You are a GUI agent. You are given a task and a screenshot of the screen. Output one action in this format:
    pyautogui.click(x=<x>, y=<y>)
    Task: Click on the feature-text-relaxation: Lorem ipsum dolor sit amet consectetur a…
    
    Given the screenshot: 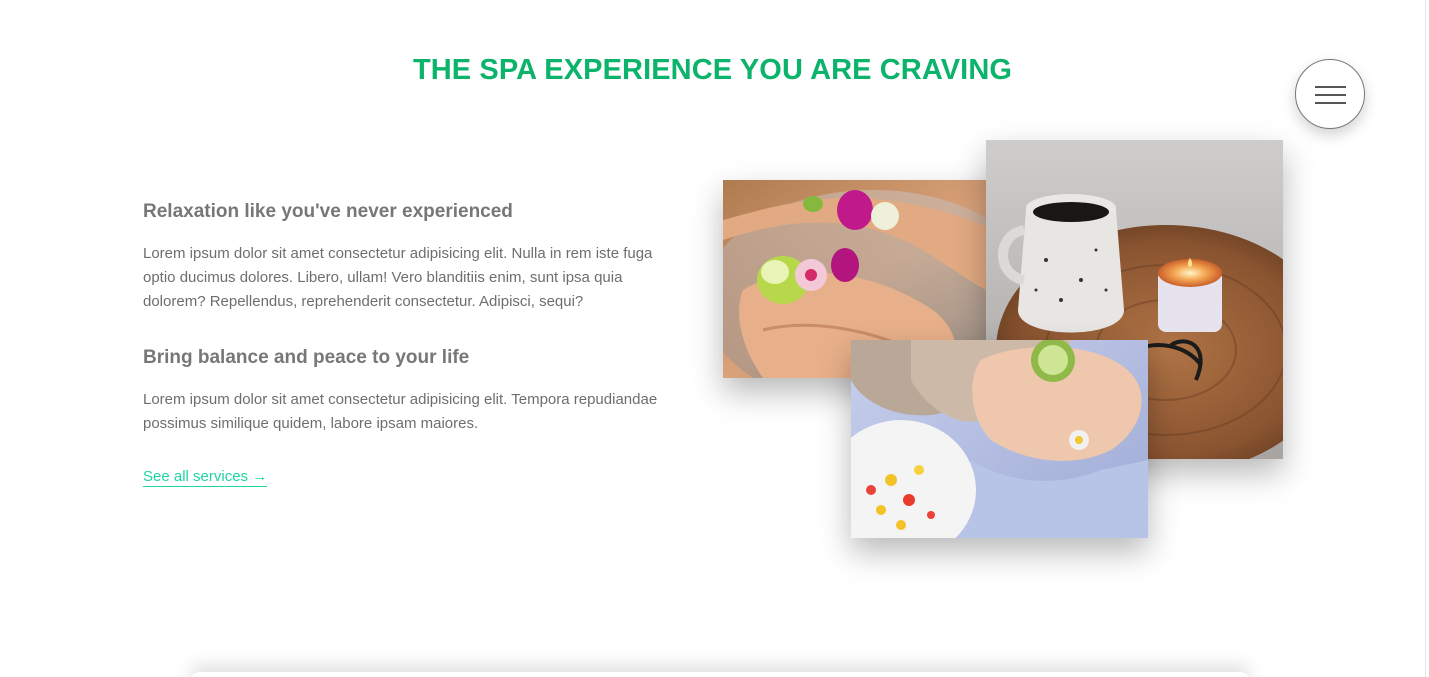 What is the action you would take?
    pyautogui.click(x=398, y=277)
    